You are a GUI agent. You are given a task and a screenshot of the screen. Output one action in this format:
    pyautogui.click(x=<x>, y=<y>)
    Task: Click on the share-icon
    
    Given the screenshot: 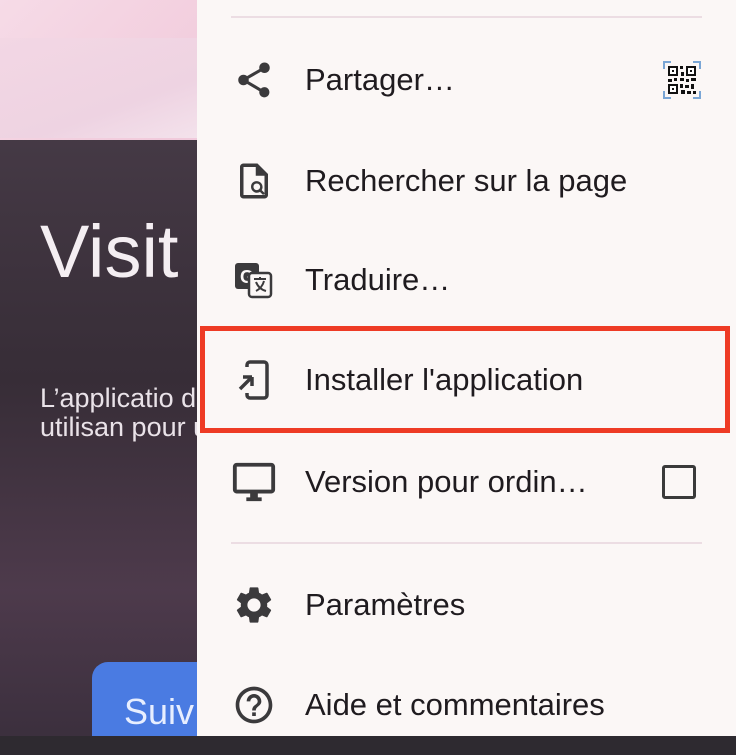 What is the action you would take?
    pyautogui.click(x=254, y=80)
    